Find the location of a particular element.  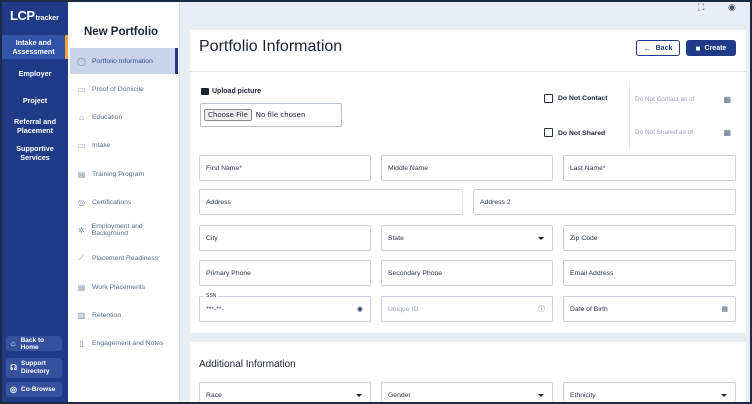

nav-item-referral-placement: Referral and Placement is located at coordinates (35, 127).